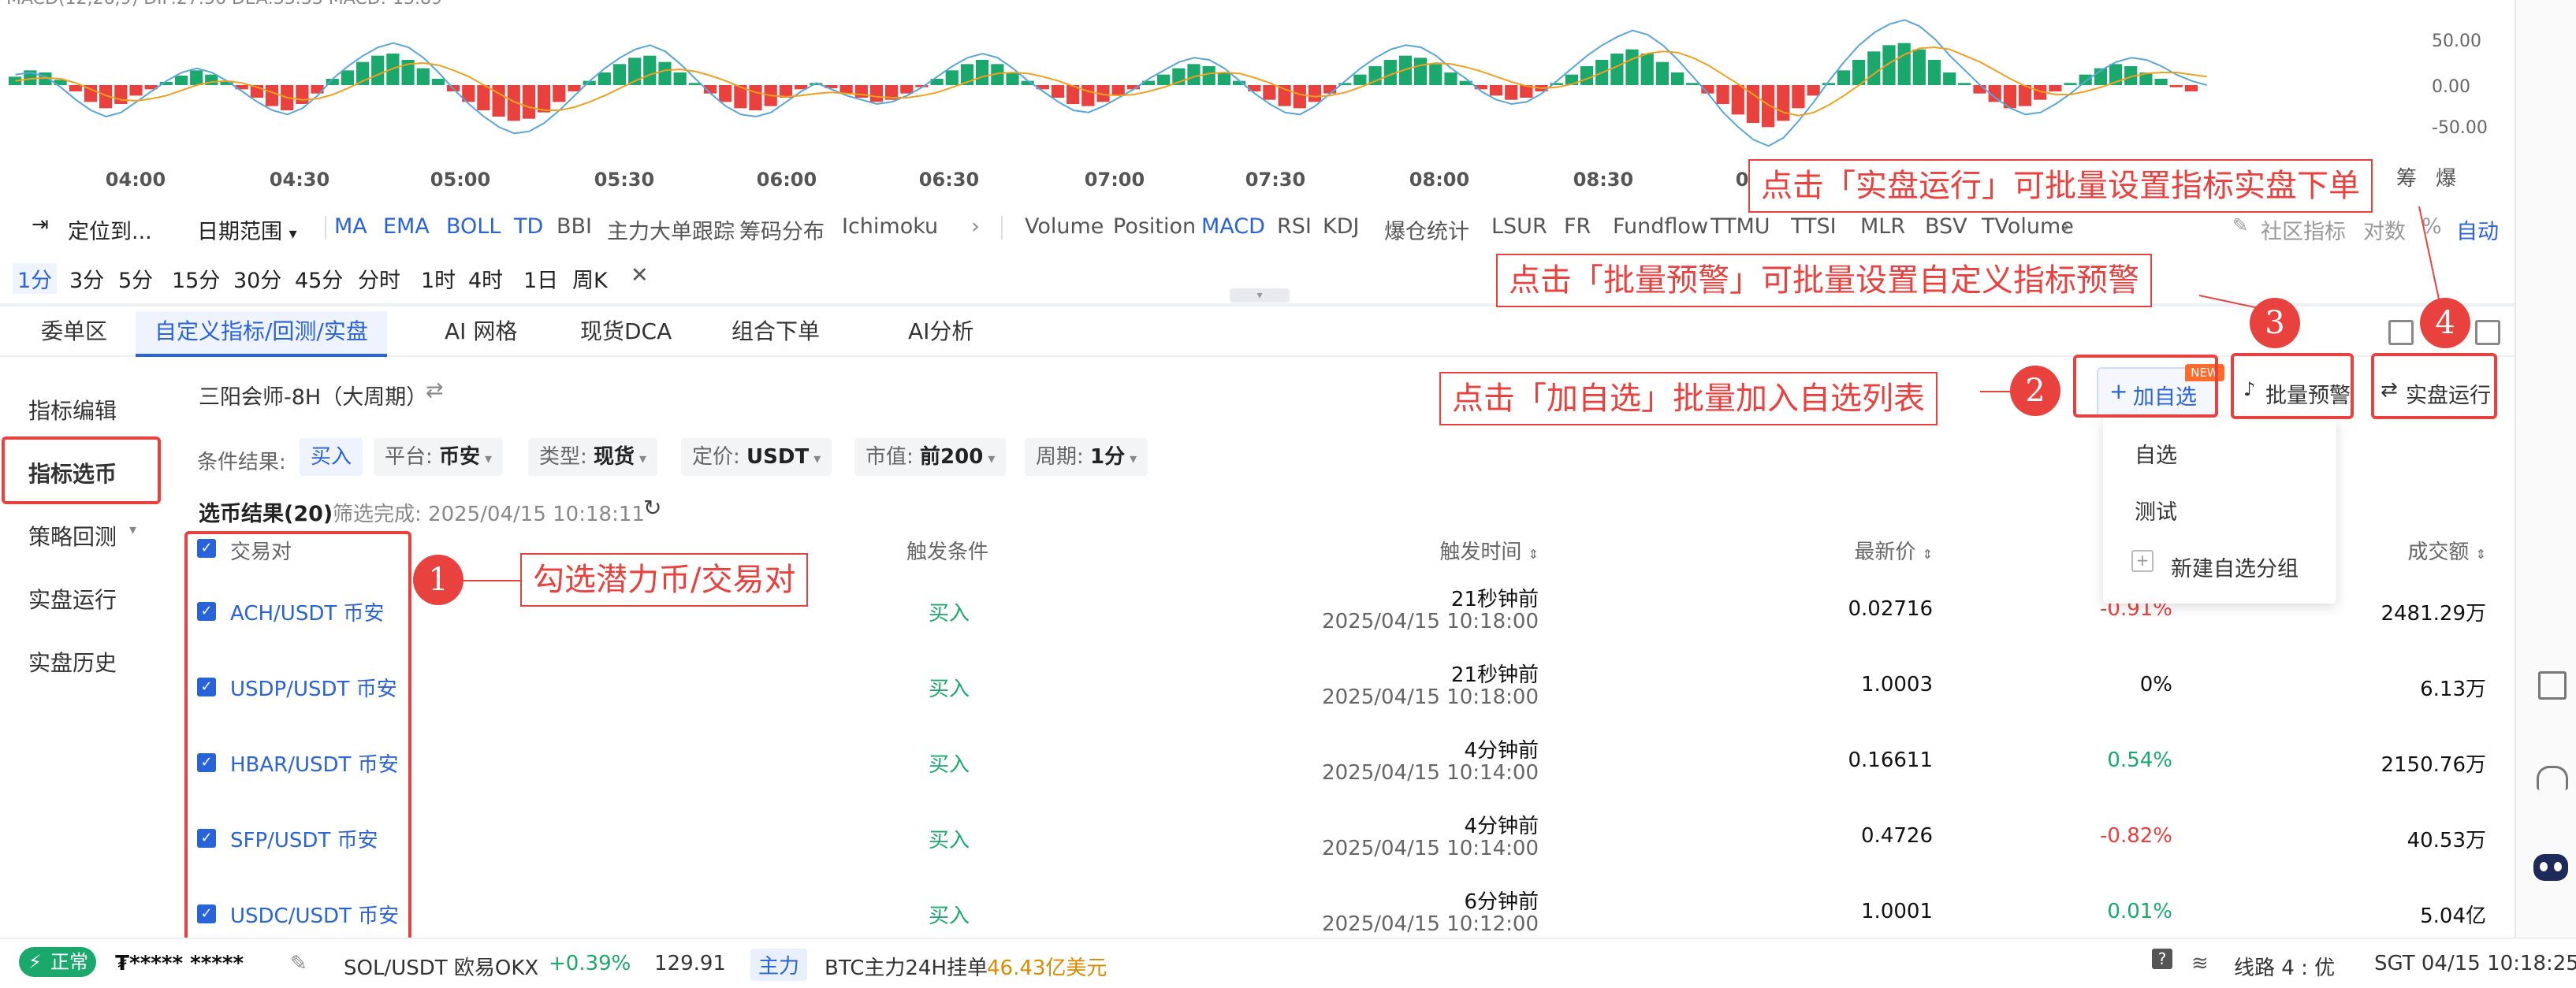 The height and width of the screenshot is (988, 2576). What do you see at coordinates (319, 278) in the screenshot?
I see `period-5: 45分` at bounding box center [319, 278].